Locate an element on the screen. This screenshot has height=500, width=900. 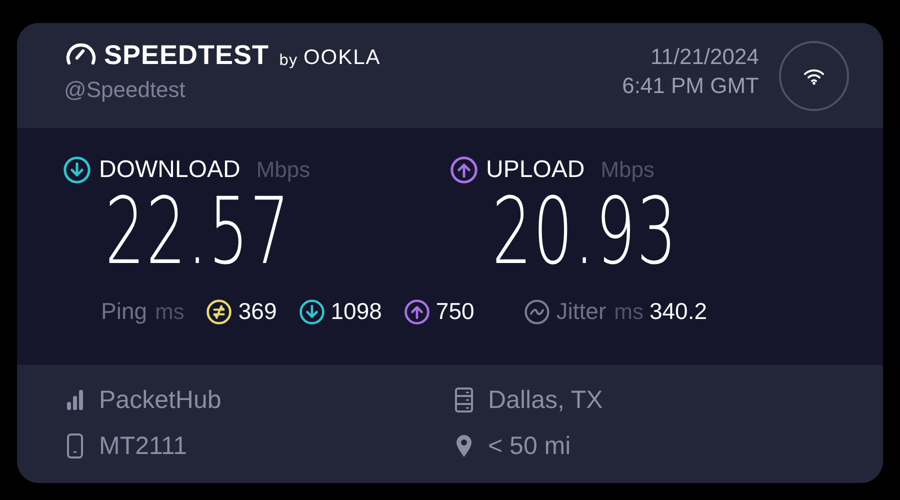
jitter-value: 340.2 is located at coordinates (678, 311).